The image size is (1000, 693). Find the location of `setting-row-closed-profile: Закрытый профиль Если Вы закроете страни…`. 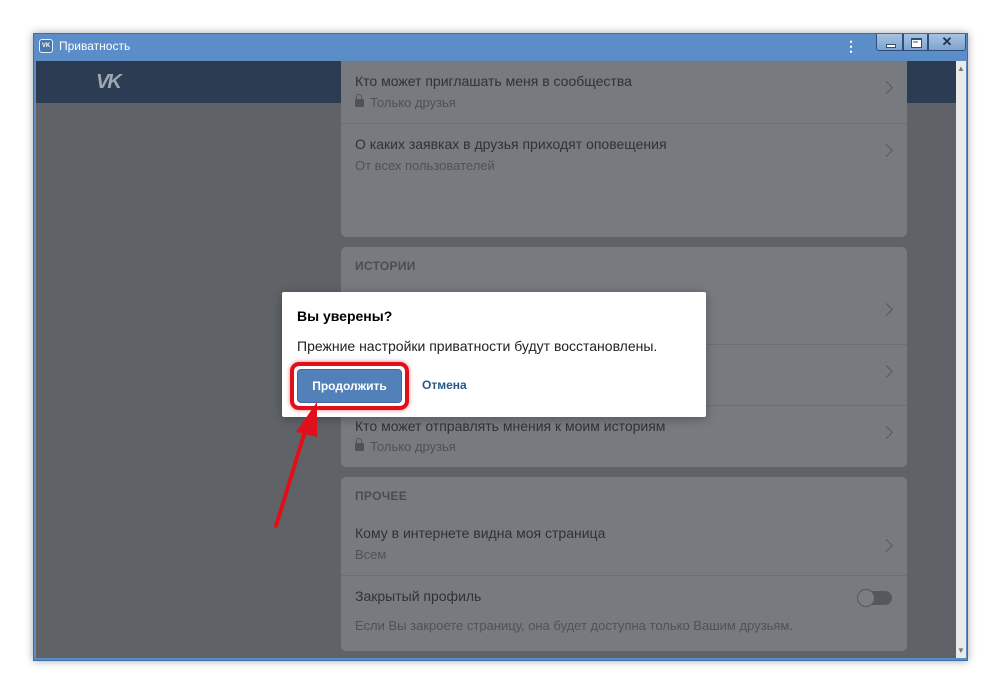

setting-row-closed-profile: Закрытый профиль Если Вы закроете страни… is located at coordinates (624, 613).